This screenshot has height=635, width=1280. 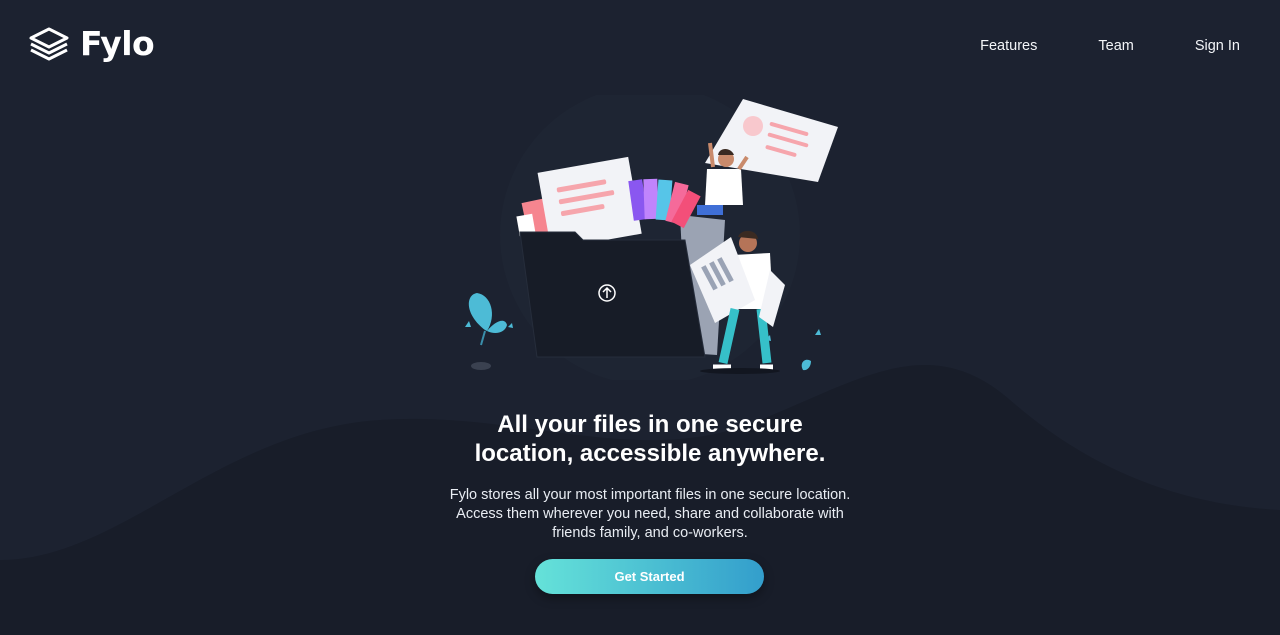 I want to click on stacked-layers-icon, so click(x=49, y=44).